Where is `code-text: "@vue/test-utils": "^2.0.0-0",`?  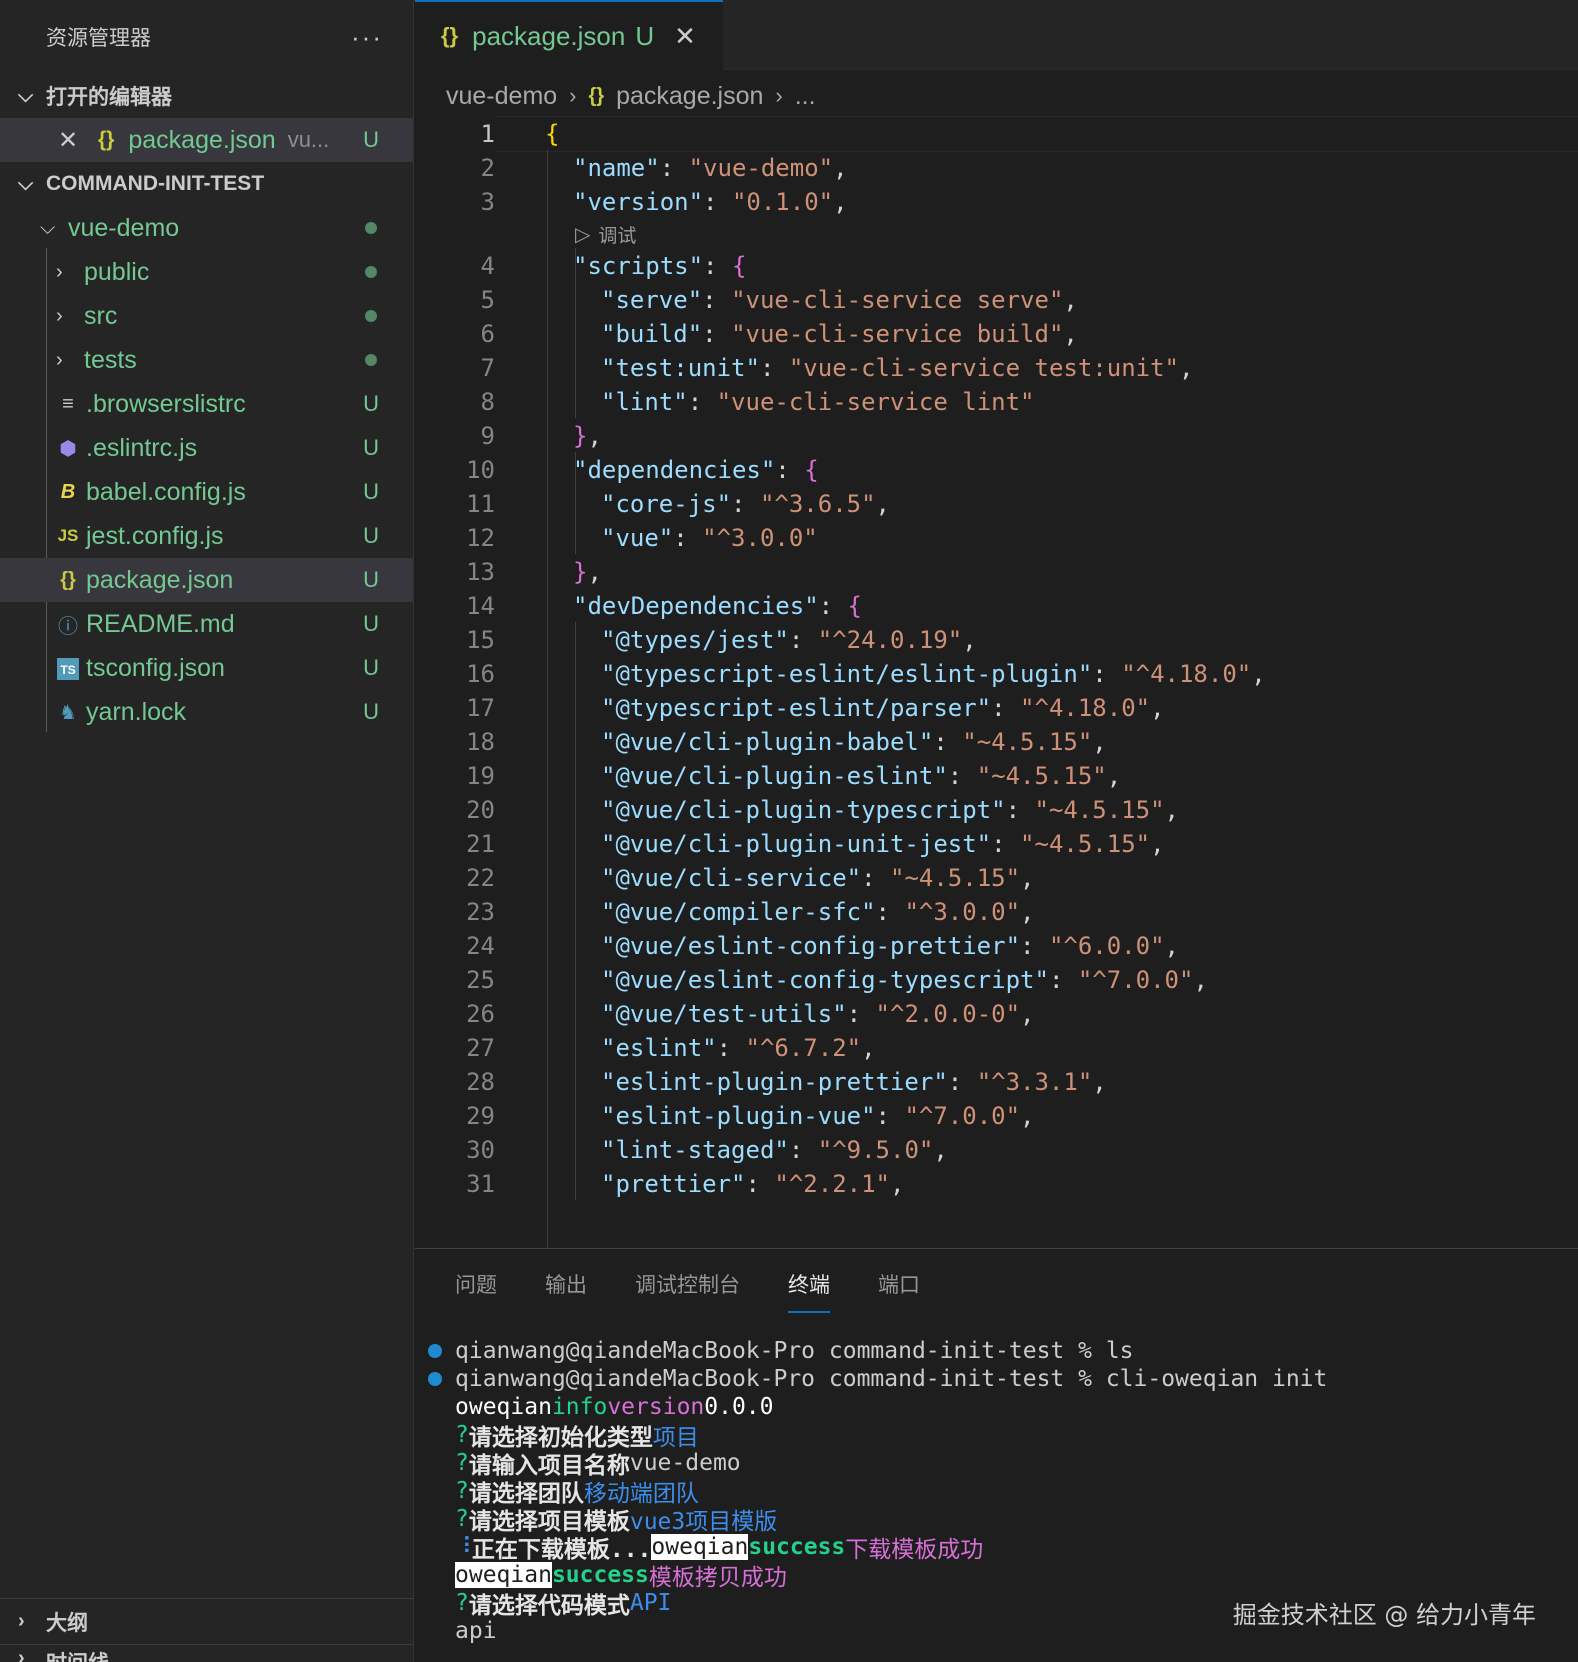 code-text: "@vue/test-utils": "^2.0.0-0", is located at coordinates (818, 1014).